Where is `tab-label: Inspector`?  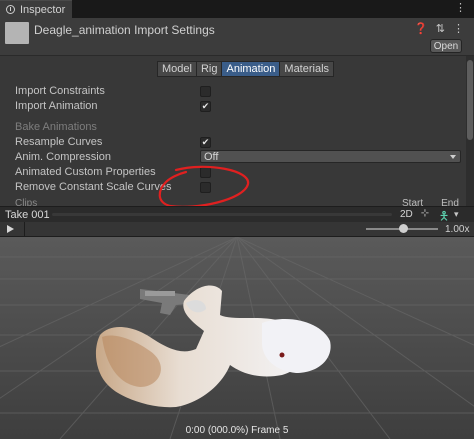
tab-label: Inspector is located at coordinates (43, 9).